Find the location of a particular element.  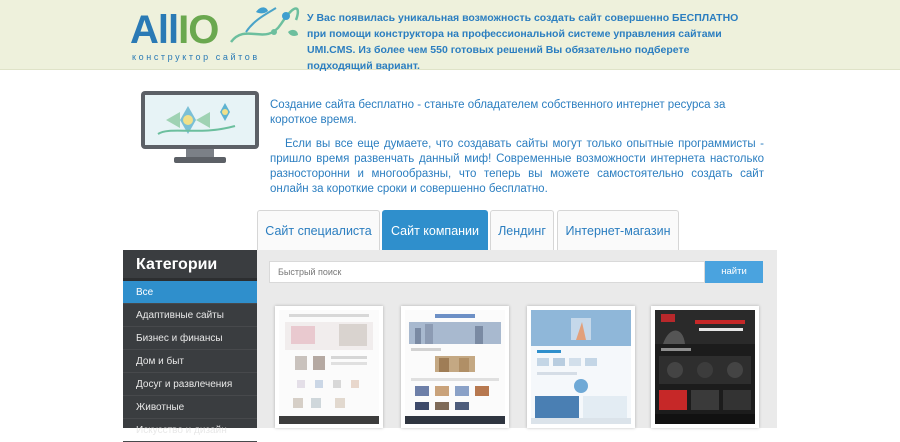

flower-swirl-icon is located at coordinates (265, 25).